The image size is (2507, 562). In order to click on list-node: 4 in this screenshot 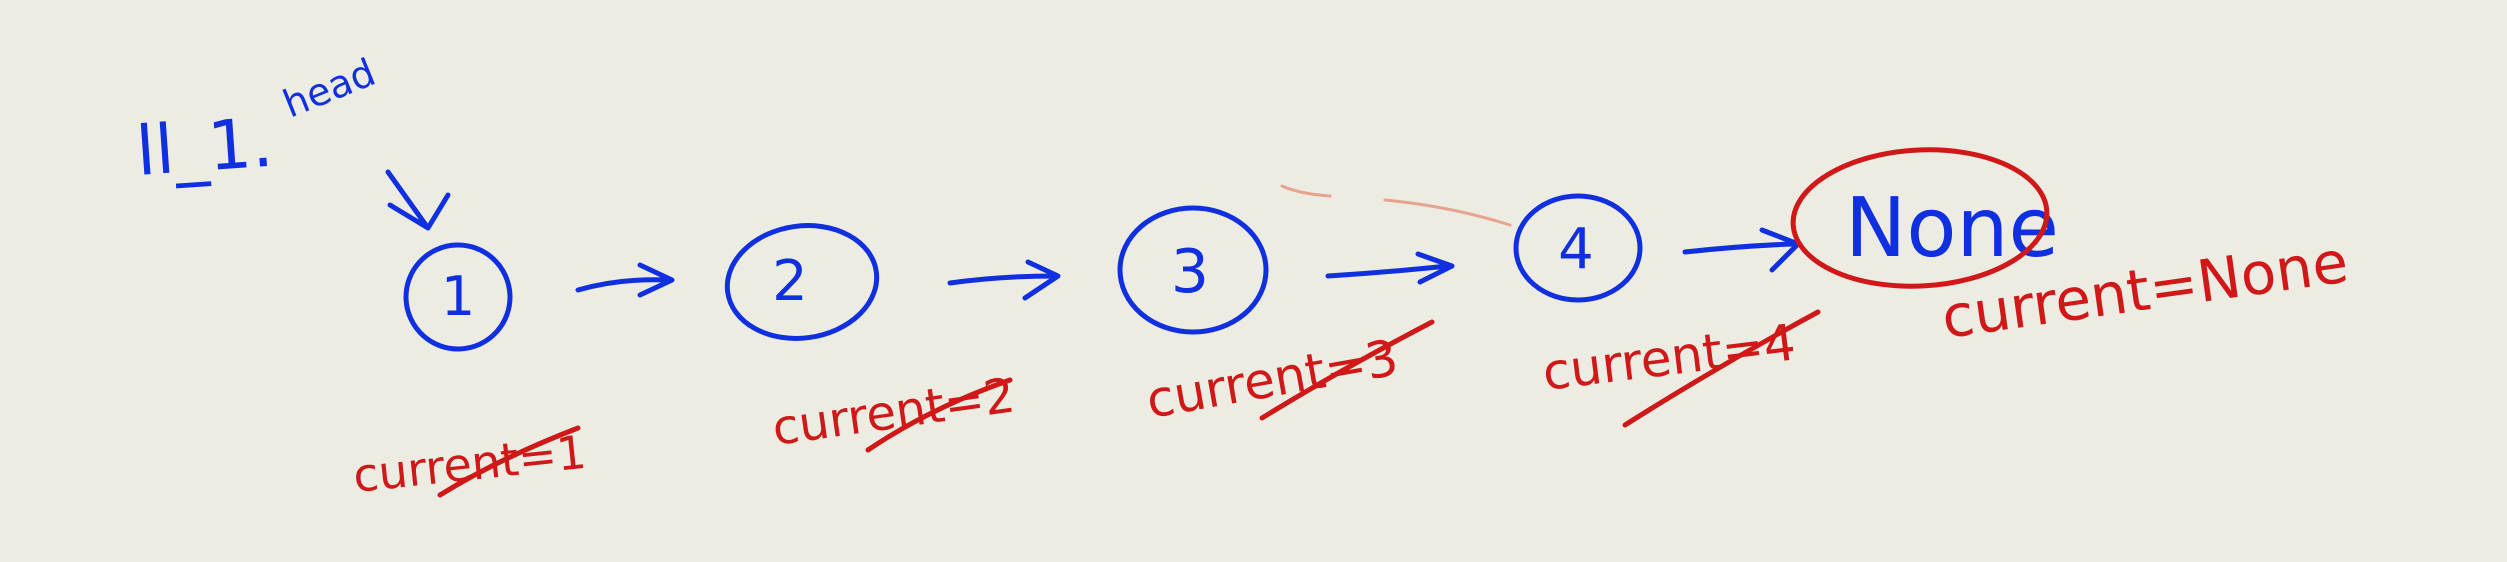, I will do `click(1578, 248)`.